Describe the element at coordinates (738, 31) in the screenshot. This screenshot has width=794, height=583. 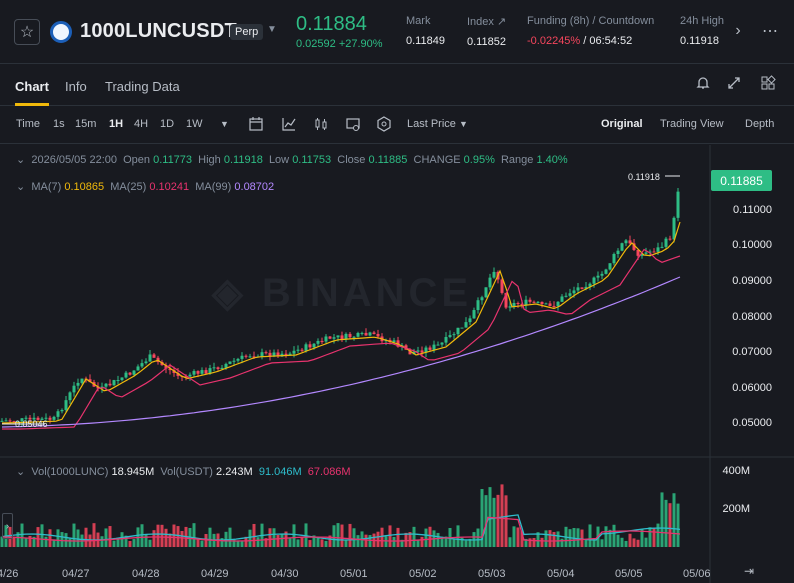
I see `chevron-right-icon: ›` at that location.